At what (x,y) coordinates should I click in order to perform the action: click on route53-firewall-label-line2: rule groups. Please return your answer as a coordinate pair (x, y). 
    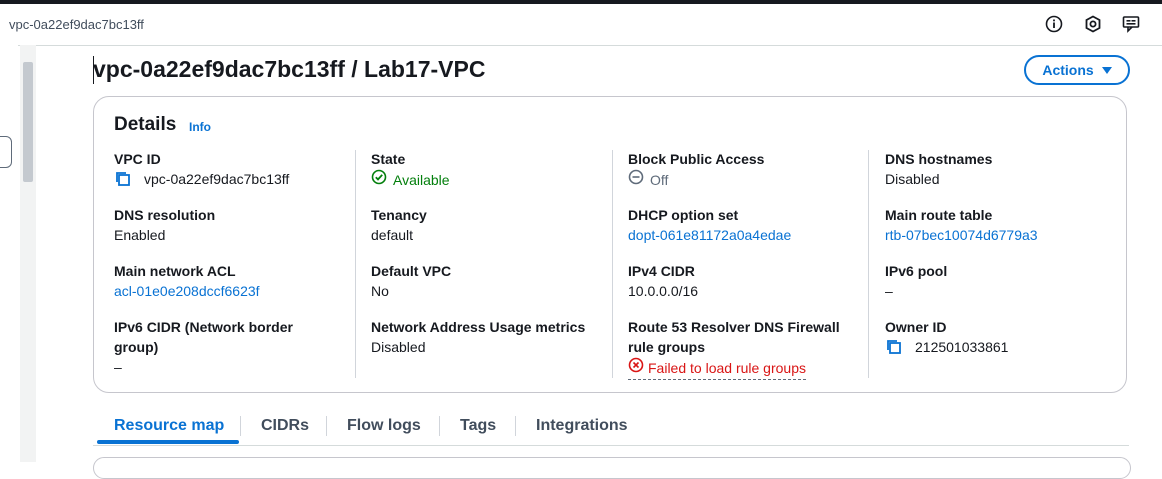
    Looking at the image, I should click on (667, 347).